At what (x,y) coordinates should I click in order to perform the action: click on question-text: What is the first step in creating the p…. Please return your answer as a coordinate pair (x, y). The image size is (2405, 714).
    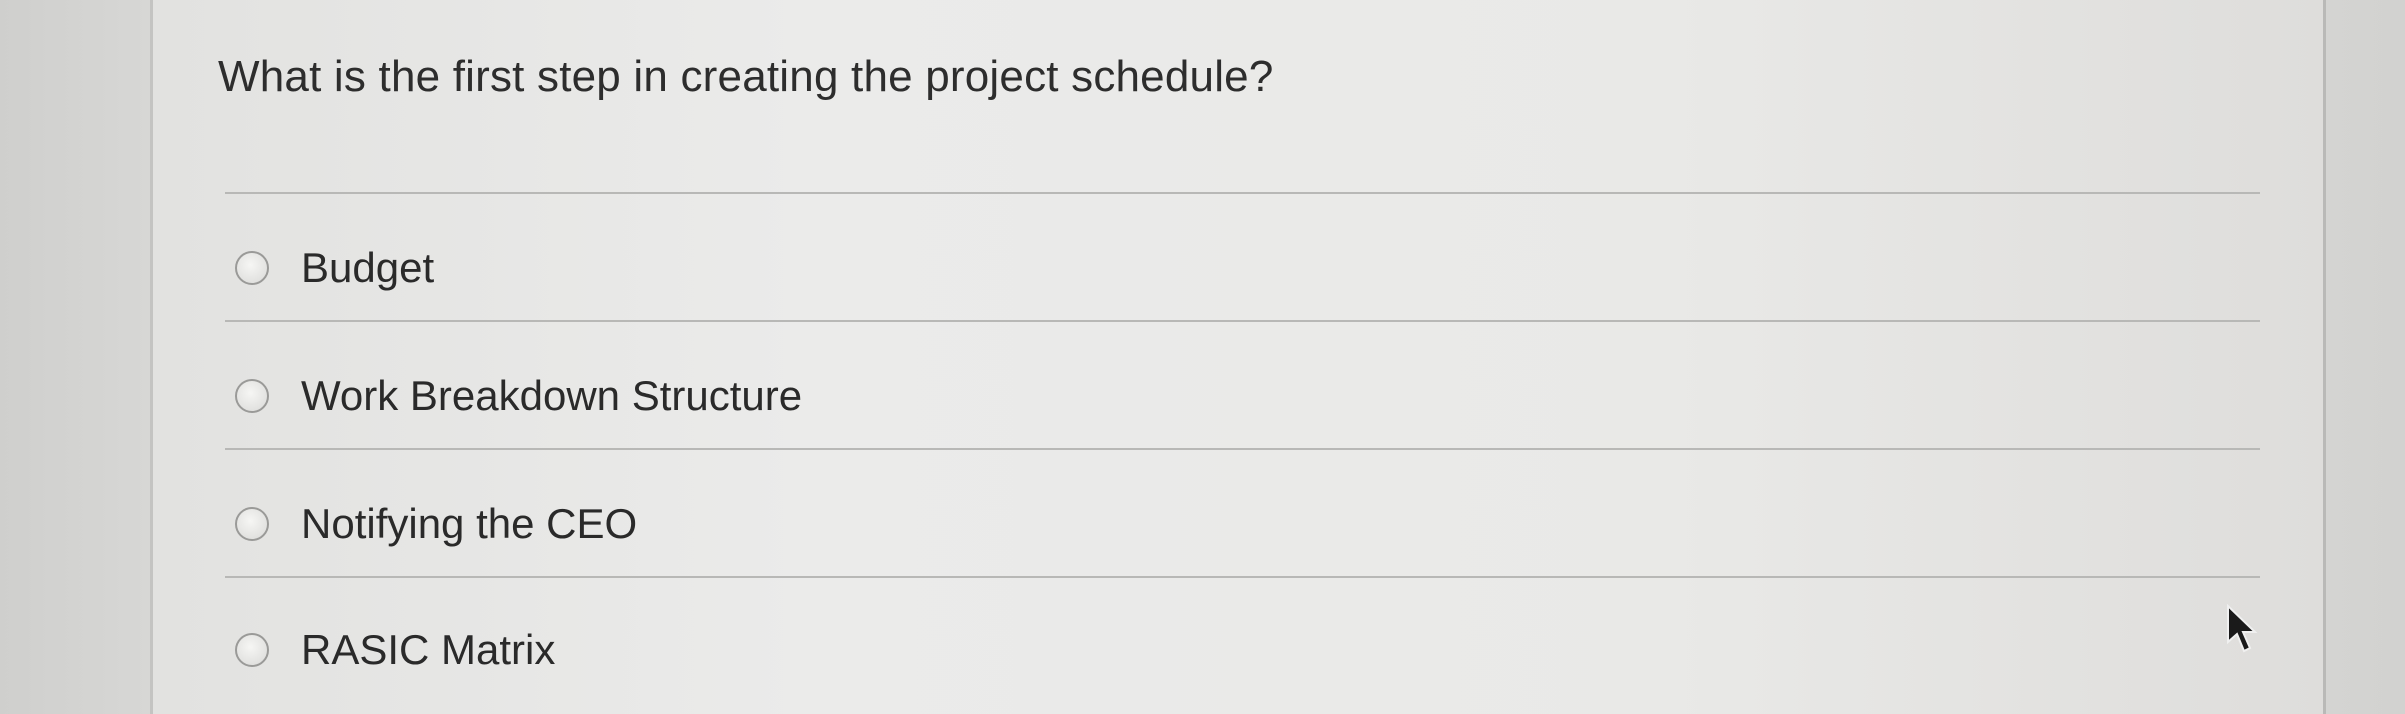
    Looking at the image, I should click on (746, 76).